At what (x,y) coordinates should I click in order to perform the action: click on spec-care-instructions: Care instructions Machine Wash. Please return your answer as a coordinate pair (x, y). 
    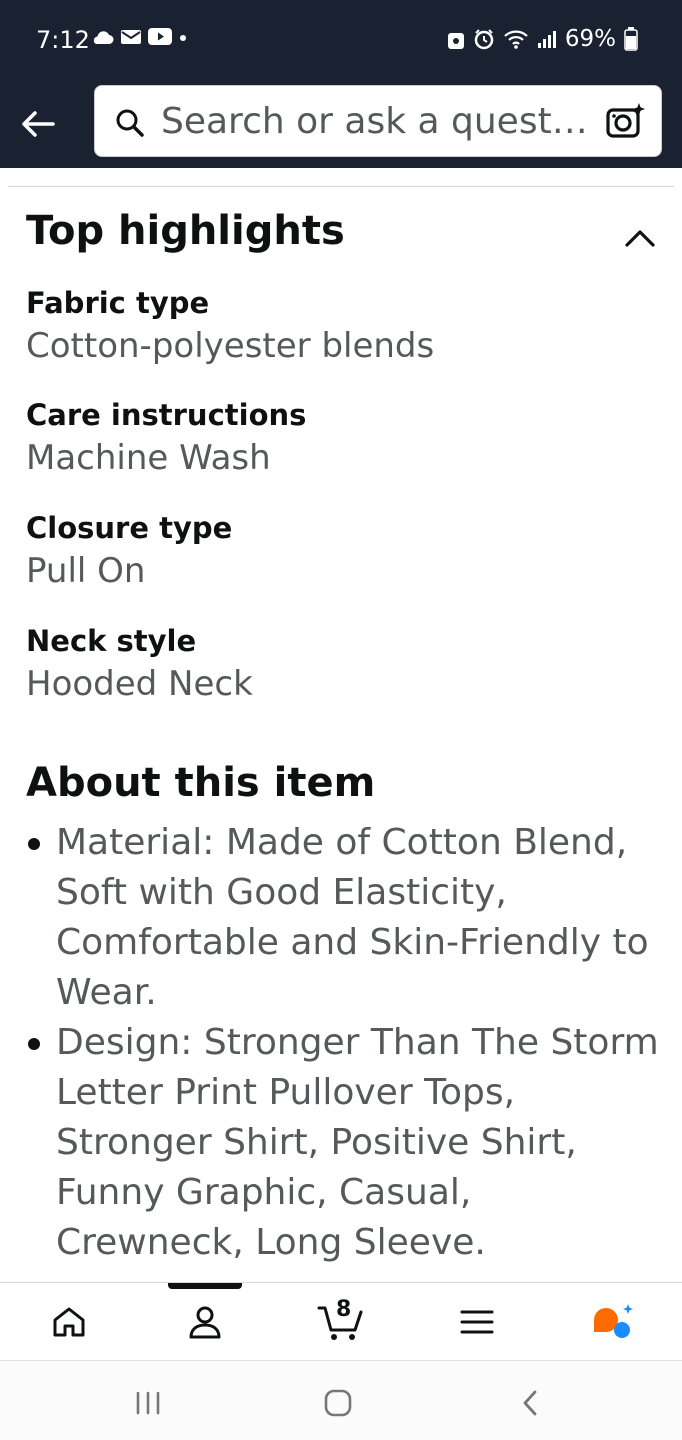
    Looking at the image, I should click on (166, 440).